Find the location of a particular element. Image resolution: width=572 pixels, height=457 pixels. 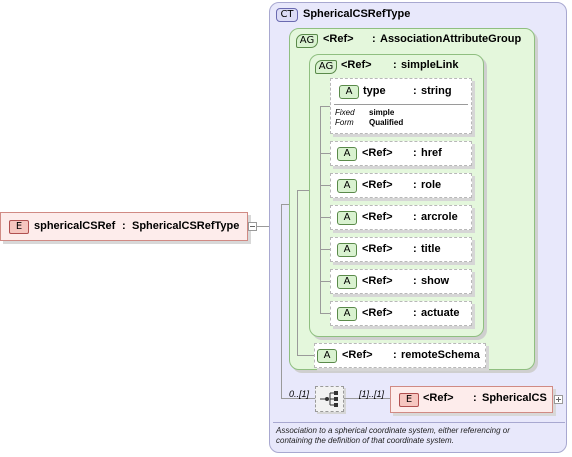

attribute-name: remoteSchema is located at coordinates (440, 355).